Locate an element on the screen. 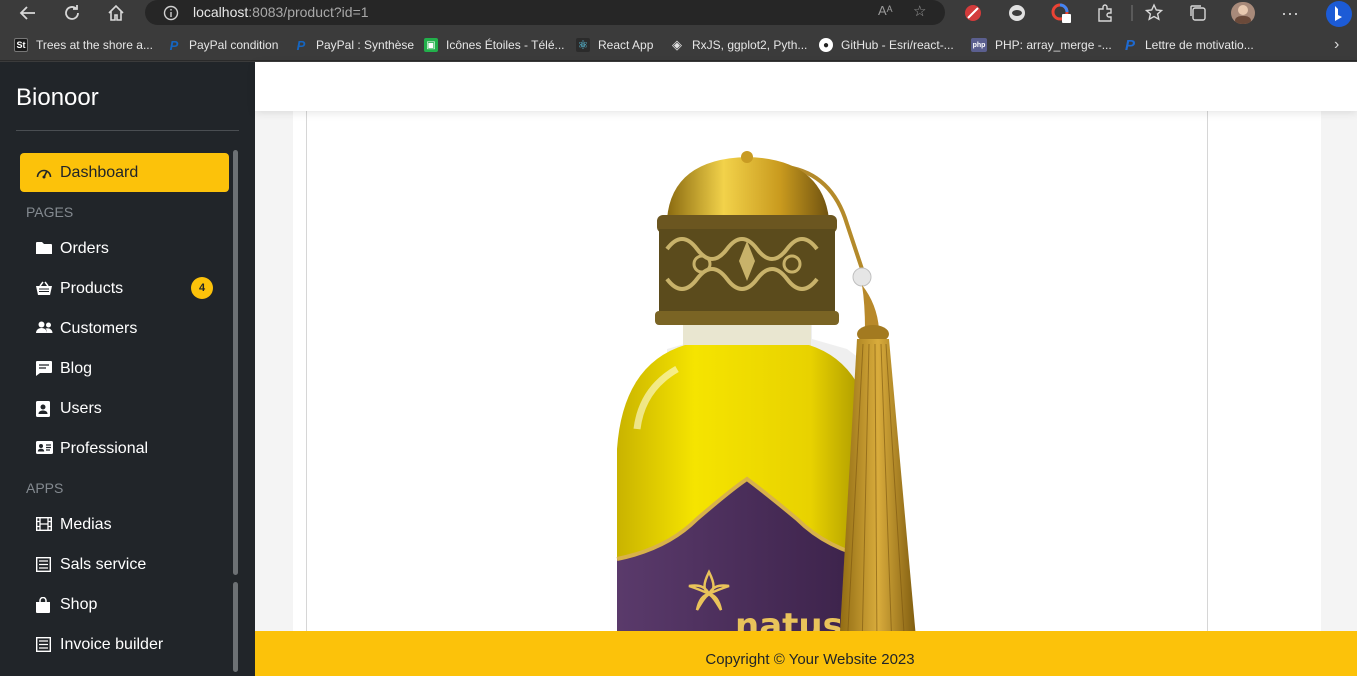 This screenshot has height=676, width=1357. chevron-right-icon: › is located at coordinates (1336, 45).